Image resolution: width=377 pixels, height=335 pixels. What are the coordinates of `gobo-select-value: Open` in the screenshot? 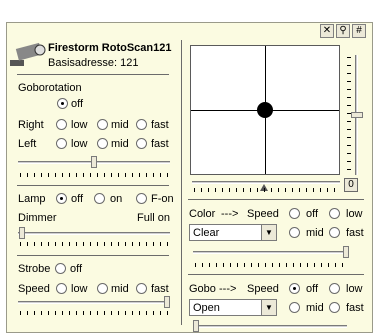 It's located at (206, 308).